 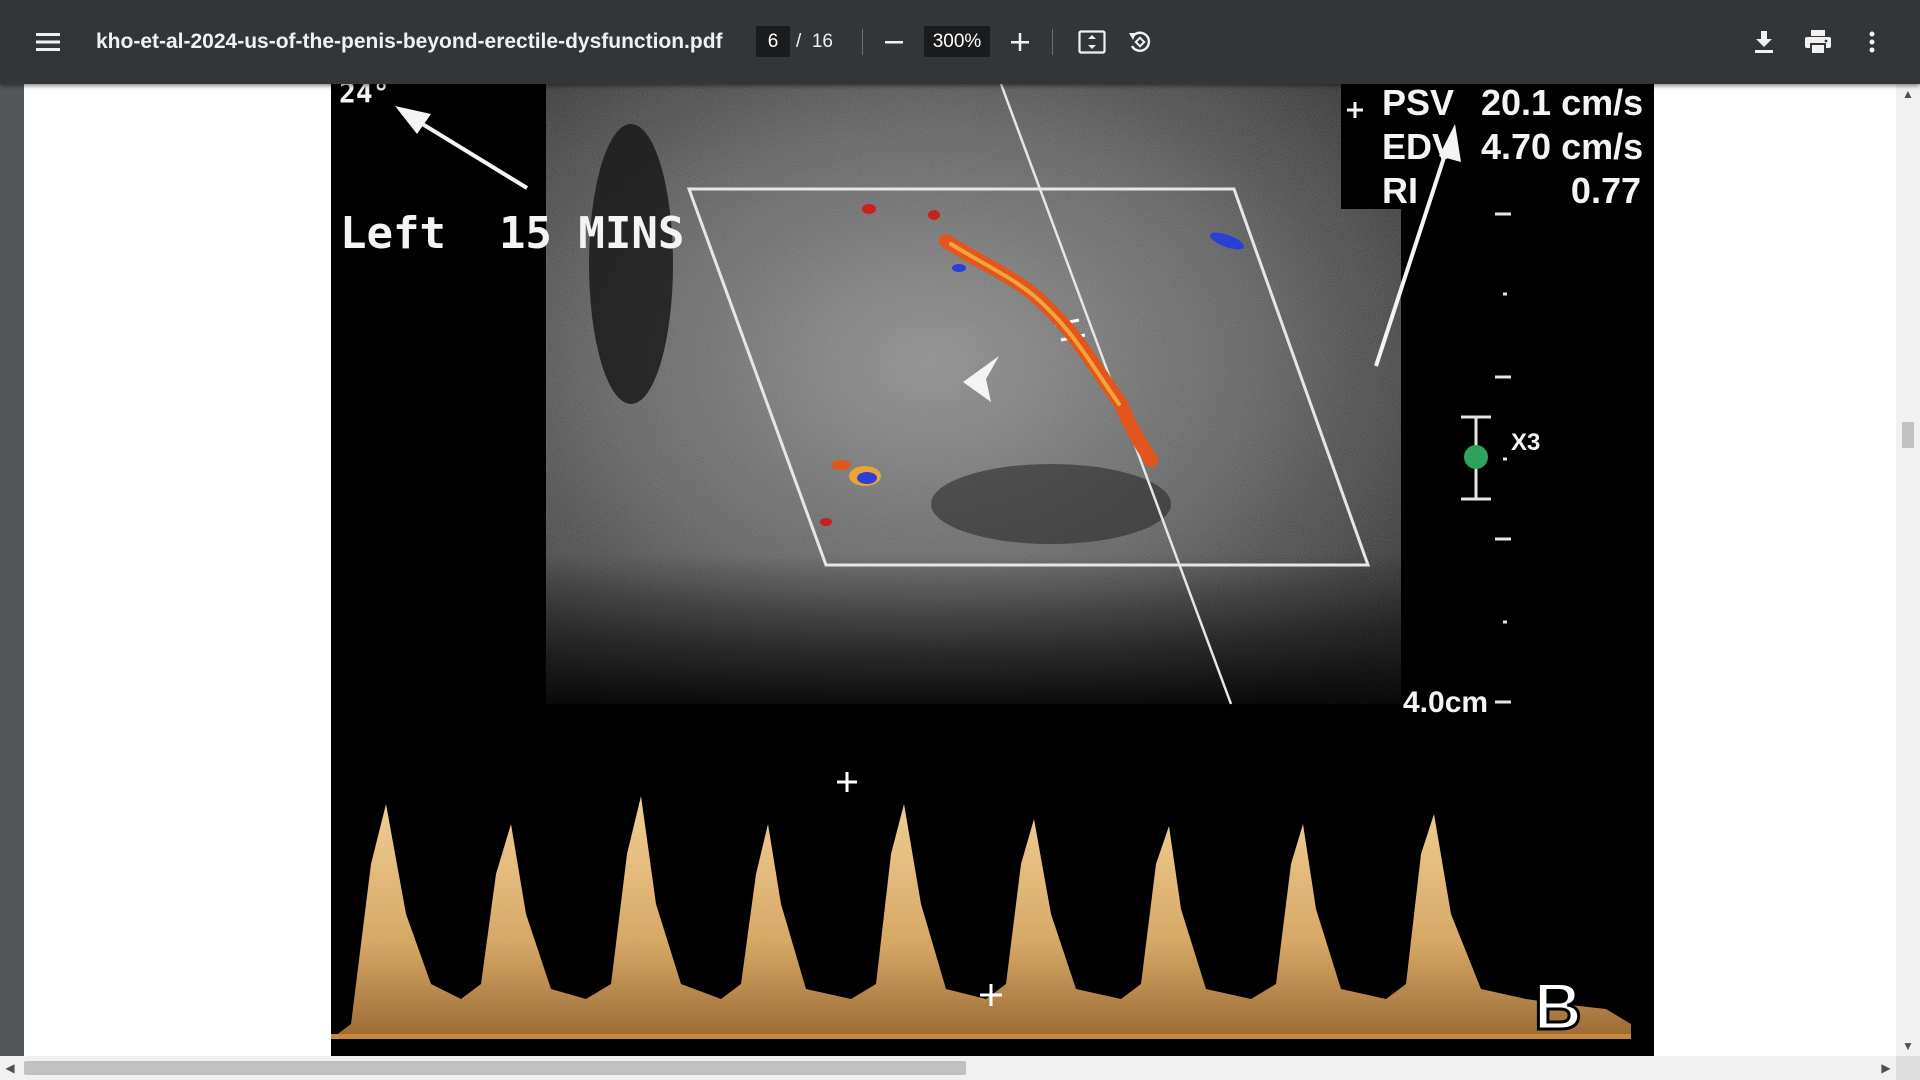 What do you see at coordinates (1418, 103) in the screenshot?
I see `psv-label: PSV` at bounding box center [1418, 103].